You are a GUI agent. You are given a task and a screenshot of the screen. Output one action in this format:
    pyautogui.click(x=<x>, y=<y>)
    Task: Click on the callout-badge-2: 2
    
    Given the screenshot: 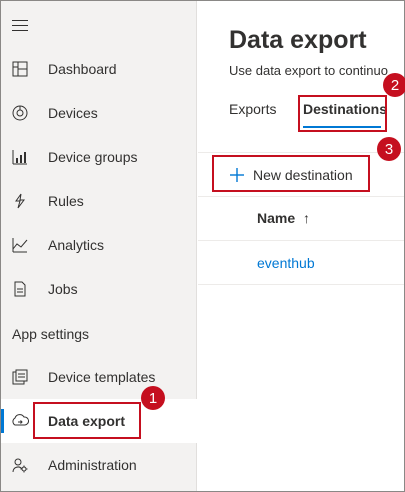 What is the action you would take?
    pyautogui.click(x=394, y=85)
    